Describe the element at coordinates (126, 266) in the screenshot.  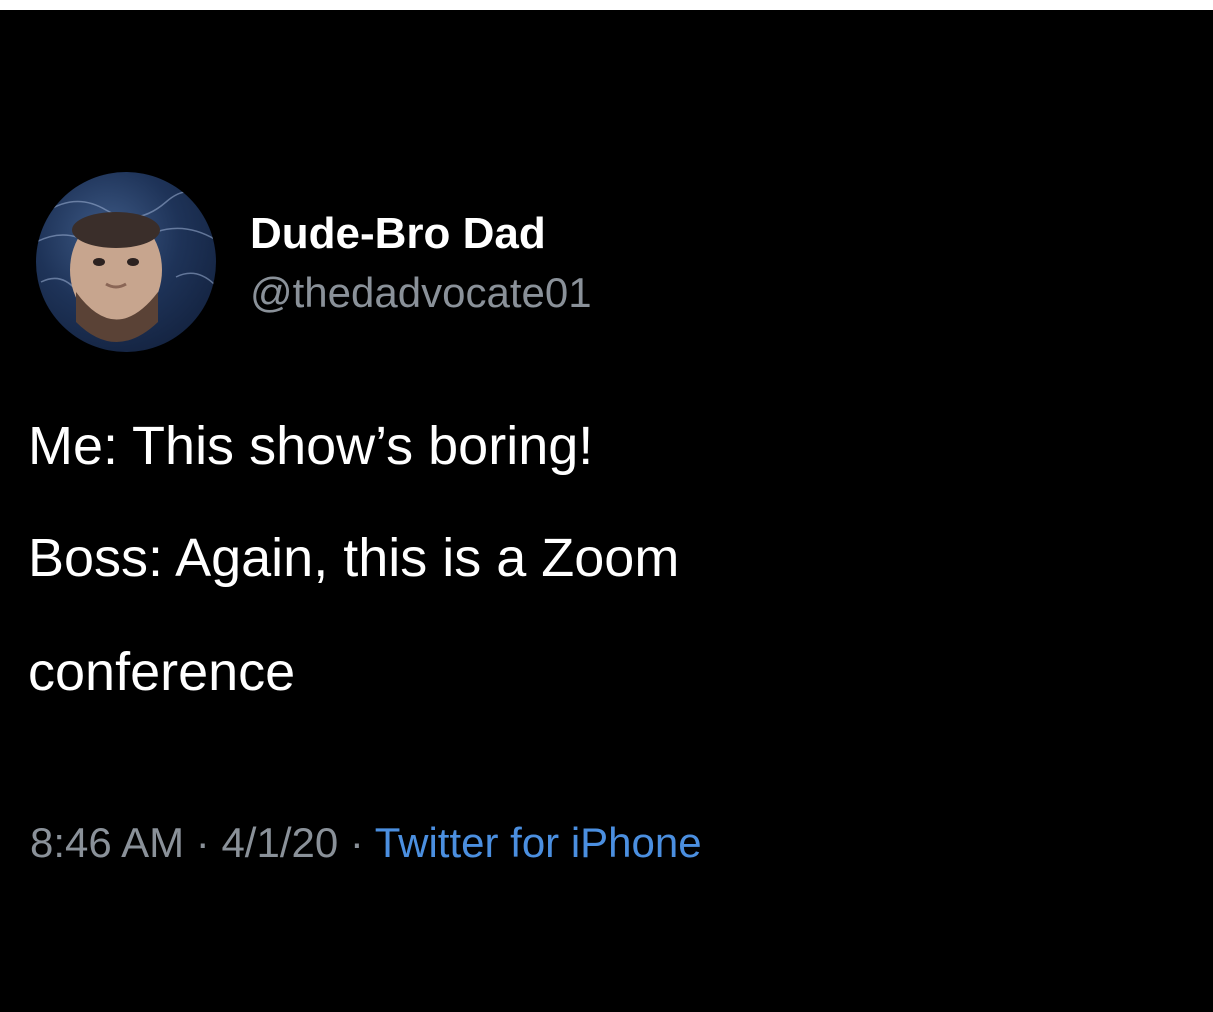
I see `avatar-portrait-icon` at that location.